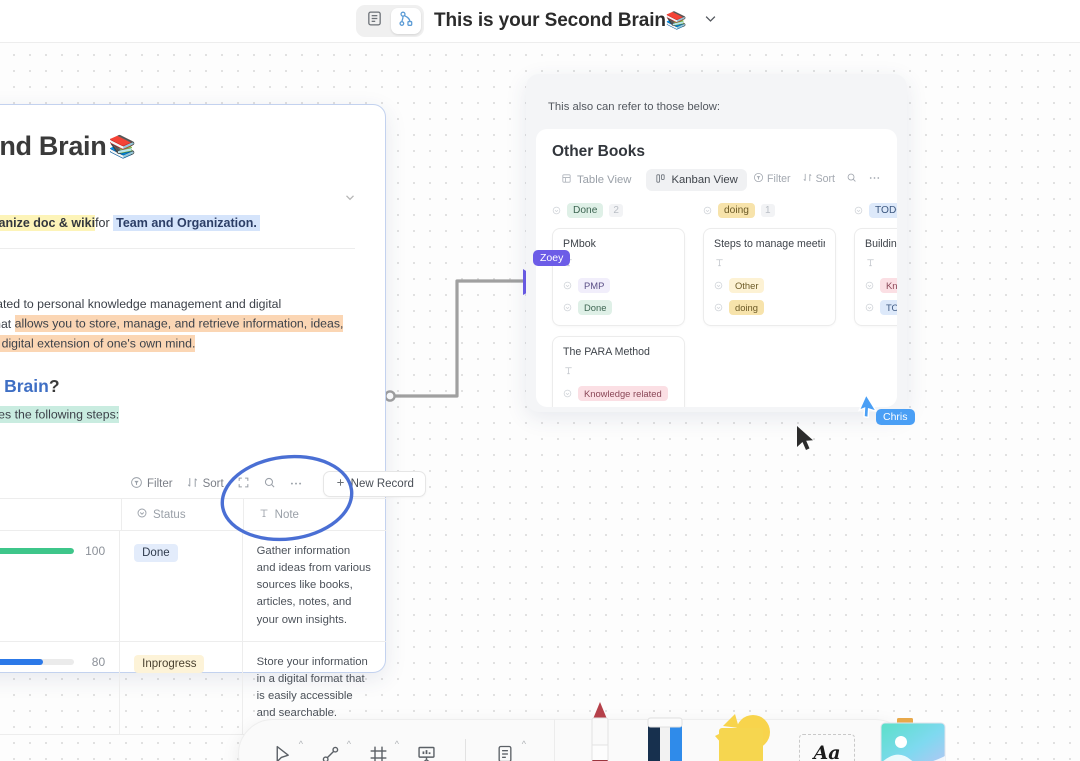 This screenshot has height=761, width=1080. What do you see at coordinates (390, 21) in the screenshot?
I see `view-mode-switch` at bounding box center [390, 21].